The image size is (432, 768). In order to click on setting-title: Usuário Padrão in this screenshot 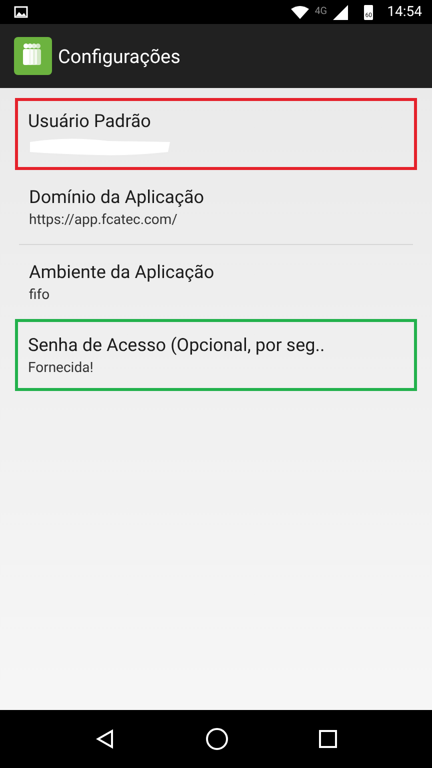, I will do `click(90, 121)`.